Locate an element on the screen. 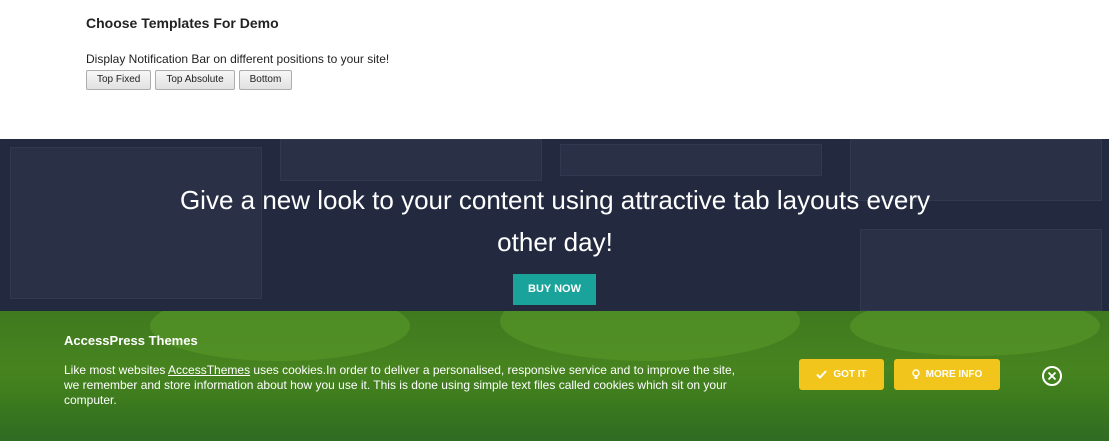 The height and width of the screenshot is (441, 1109). lightbulb-icon is located at coordinates (915, 374).